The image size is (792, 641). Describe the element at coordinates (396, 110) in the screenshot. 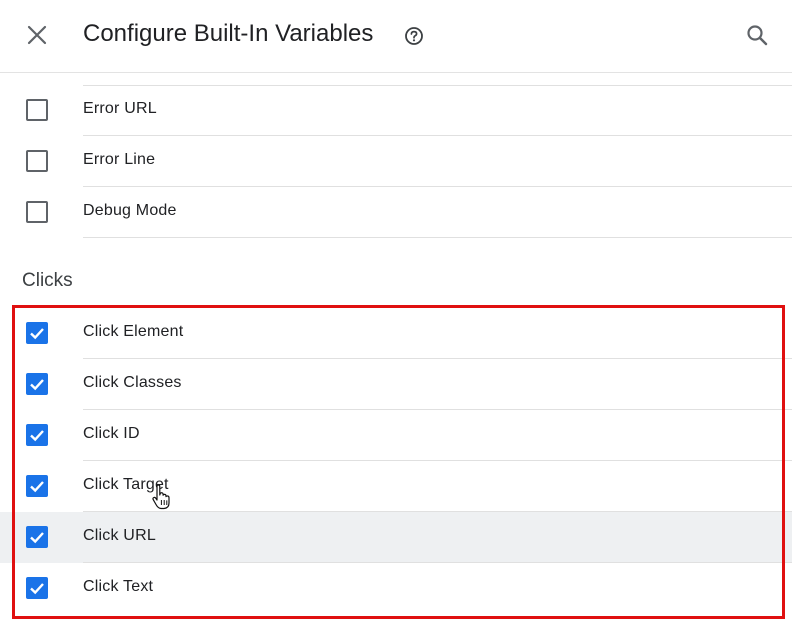

I see `list-item: Error URL` at that location.